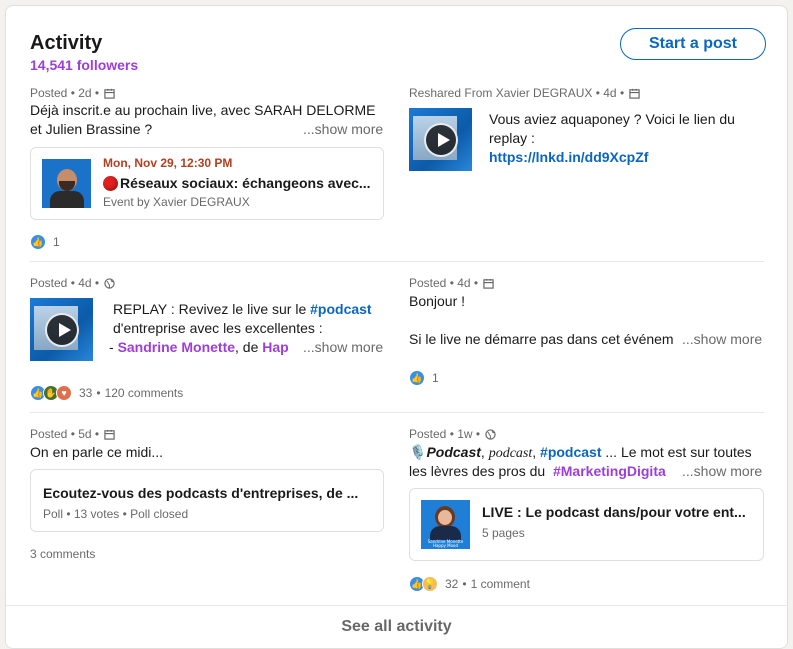  What do you see at coordinates (66, 43) in the screenshot?
I see `activity-title: Activity` at bounding box center [66, 43].